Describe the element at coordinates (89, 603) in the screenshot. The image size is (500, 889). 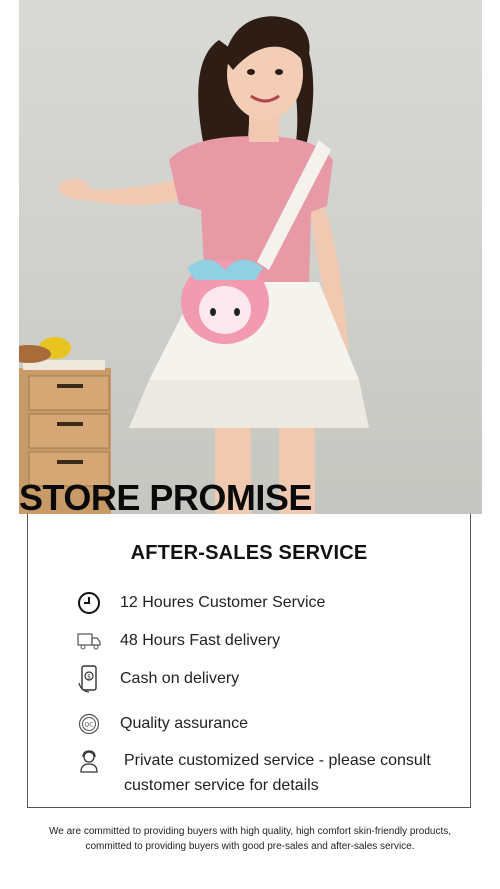
I see `clock-icon` at that location.